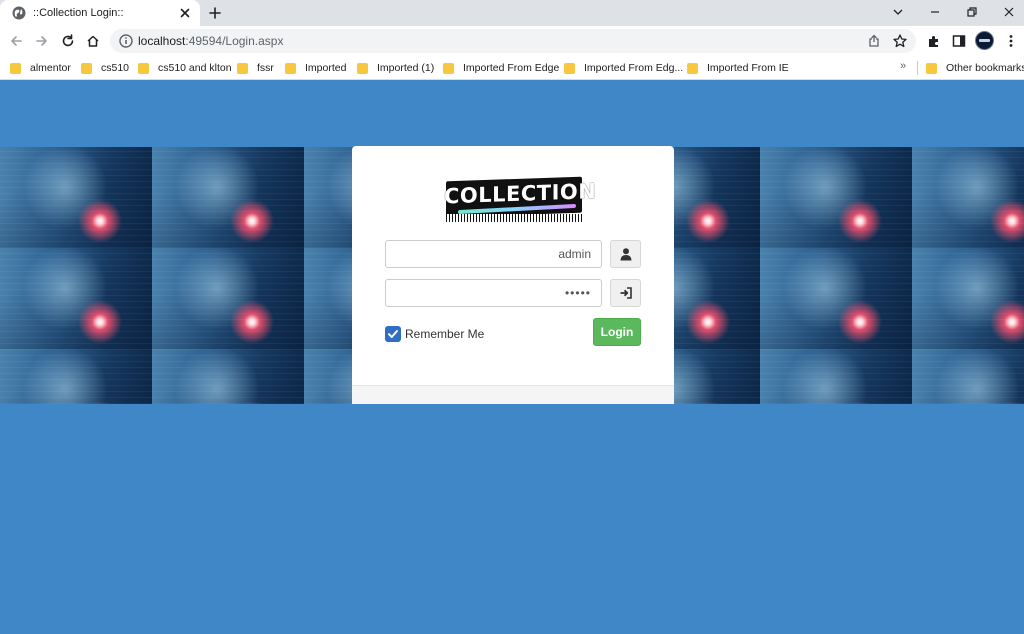 Image resolution: width=1024 pixels, height=634 pixels. I want to click on profile-avatar, so click(984, 40).